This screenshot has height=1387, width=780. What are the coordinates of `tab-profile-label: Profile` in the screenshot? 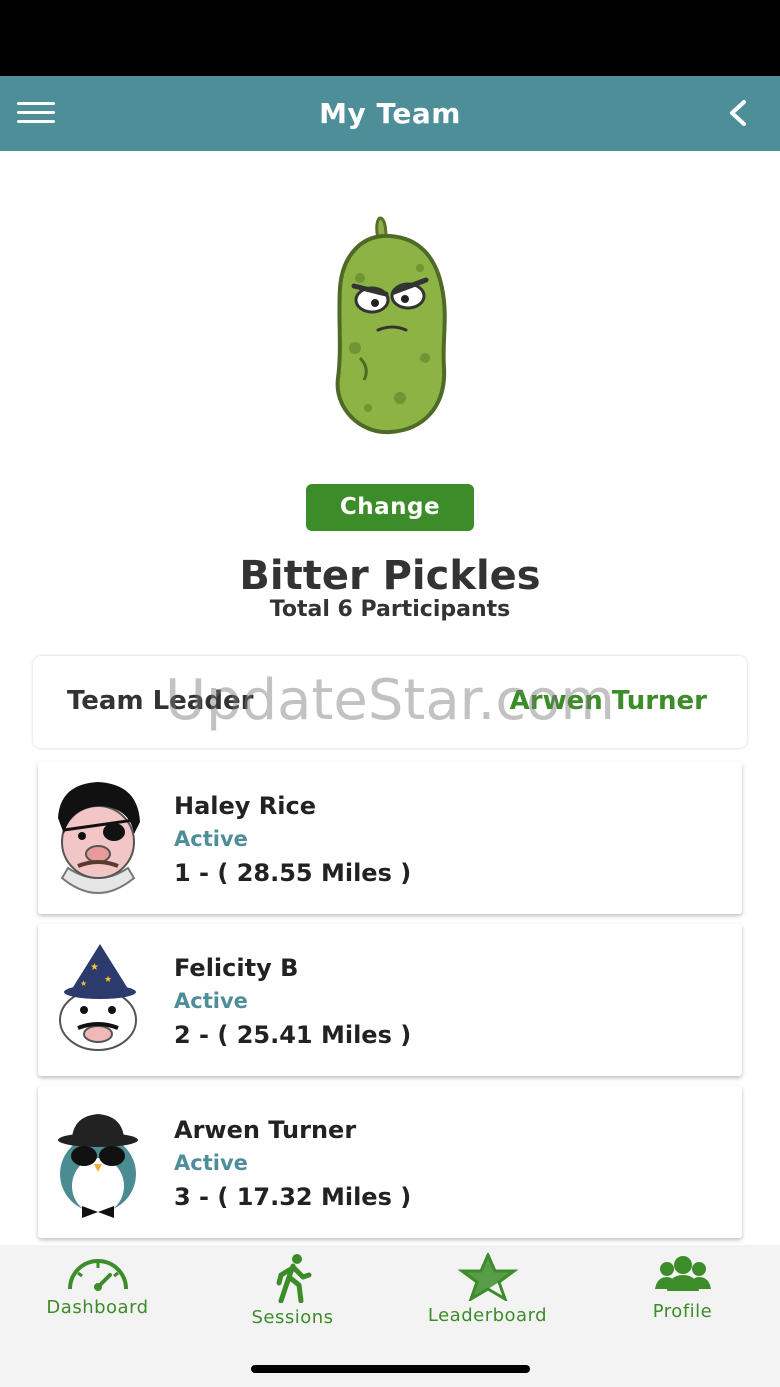 It's located at (682, 1311).